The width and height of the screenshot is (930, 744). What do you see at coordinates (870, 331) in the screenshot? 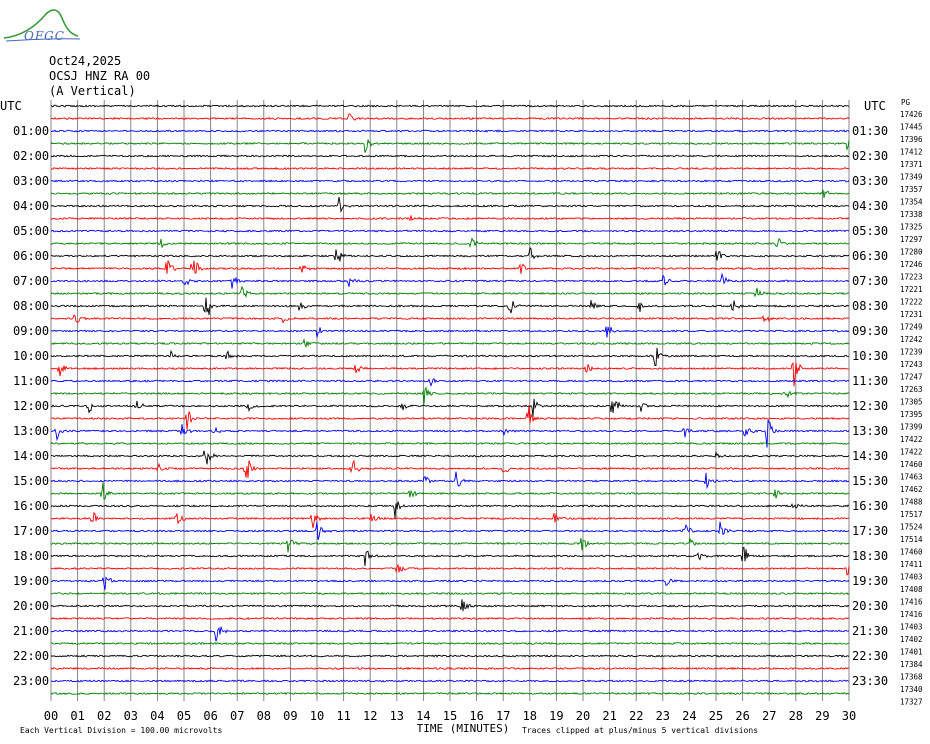
I see `right-hour-label: 09:30` at bounding box center [870, 331].